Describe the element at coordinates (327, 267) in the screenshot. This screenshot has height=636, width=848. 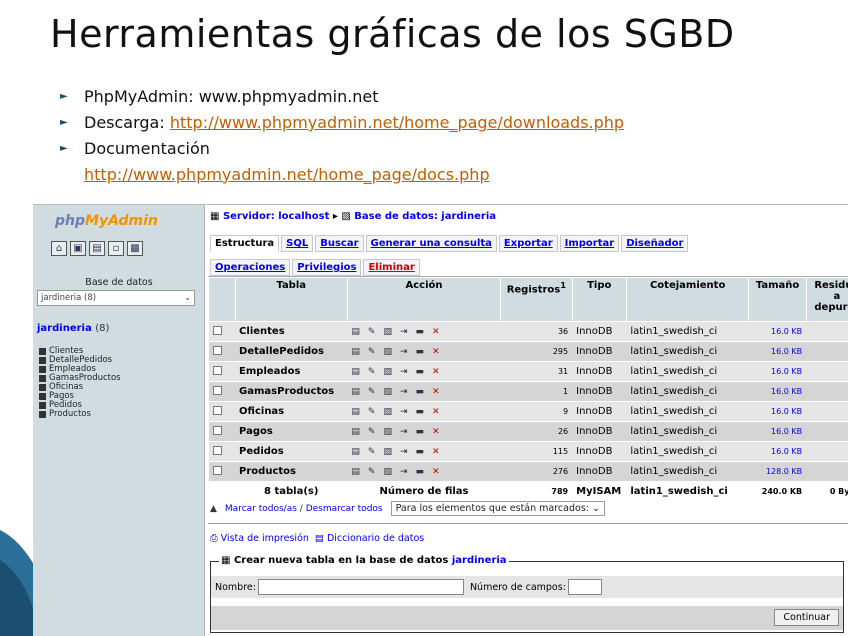
I see `tab-privilegios: Privilegios` at that location.